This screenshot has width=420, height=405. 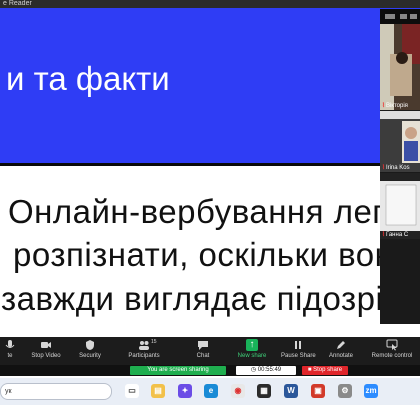 I want to click on files-icon: ▣, so click(x=318, y=391).